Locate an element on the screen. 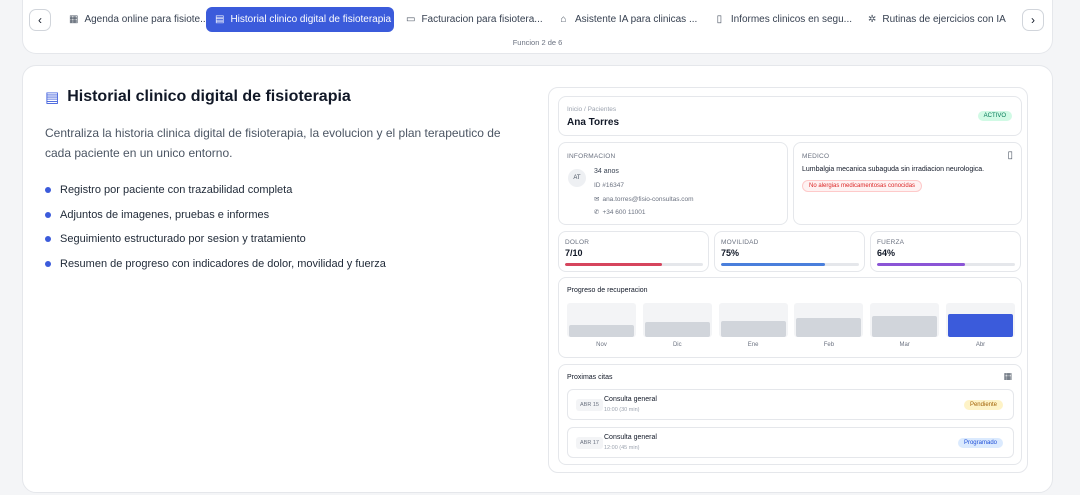  section-label: MEDICO is located at coordinates (816, 156).